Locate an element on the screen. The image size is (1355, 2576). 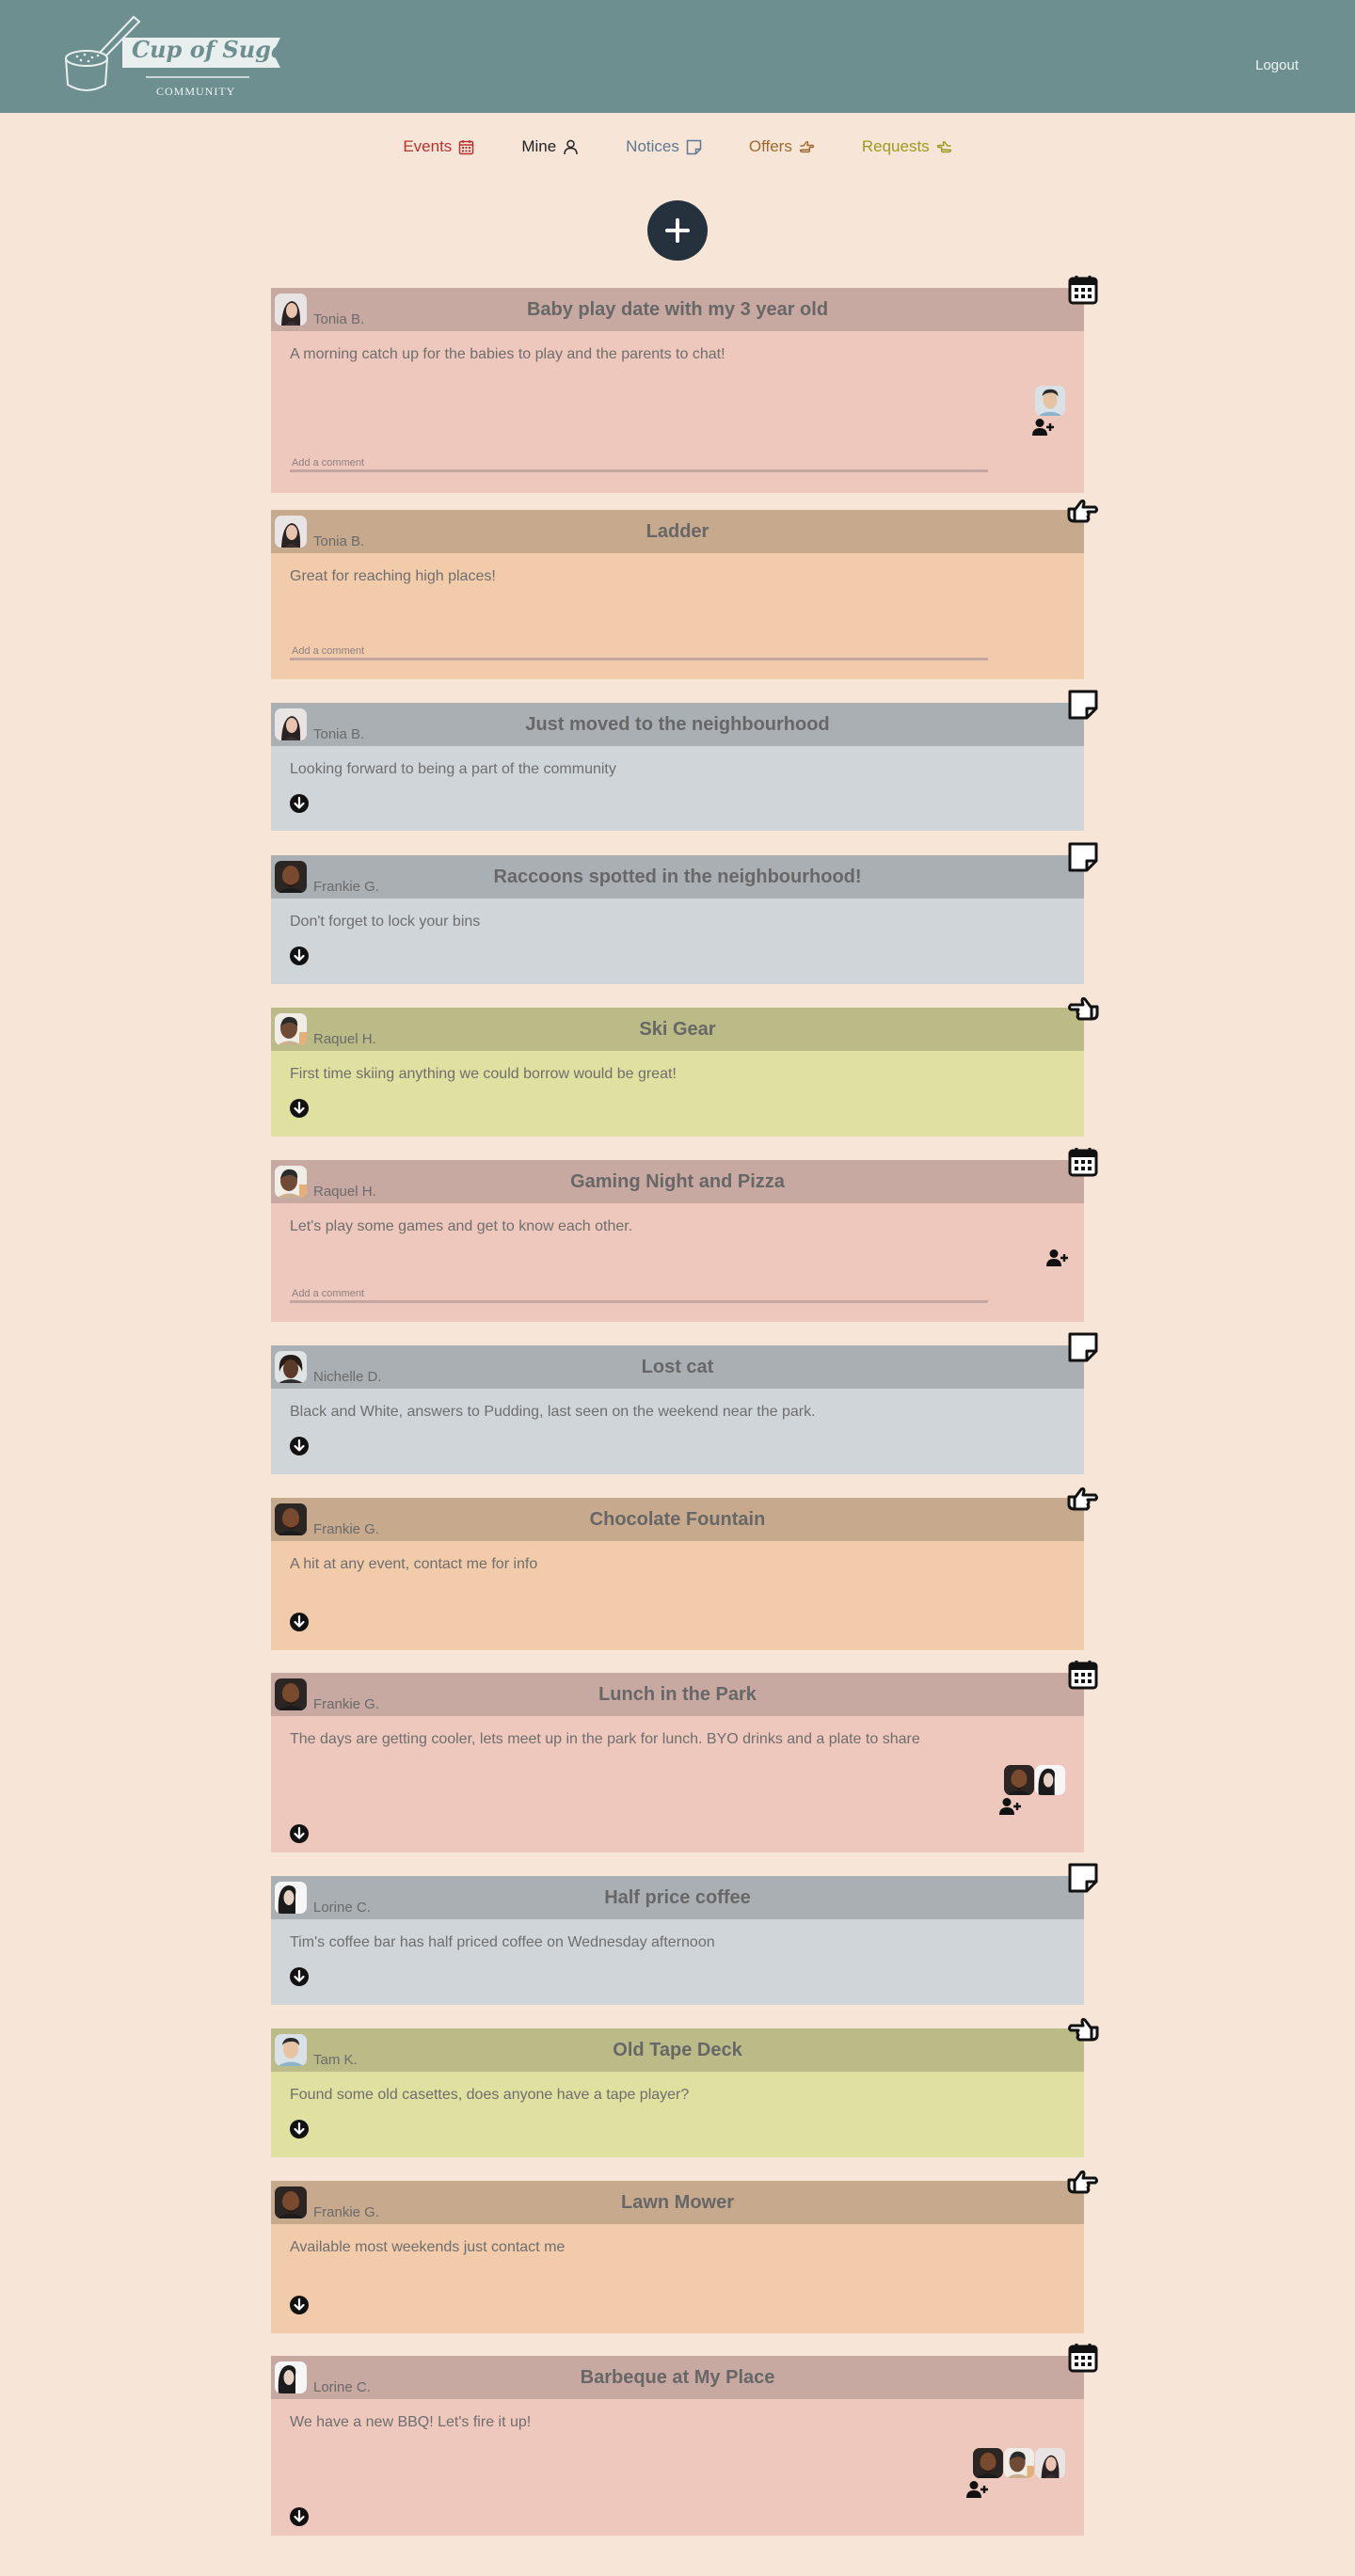
nav-notices: Notices is located at coordinates (664, 146).